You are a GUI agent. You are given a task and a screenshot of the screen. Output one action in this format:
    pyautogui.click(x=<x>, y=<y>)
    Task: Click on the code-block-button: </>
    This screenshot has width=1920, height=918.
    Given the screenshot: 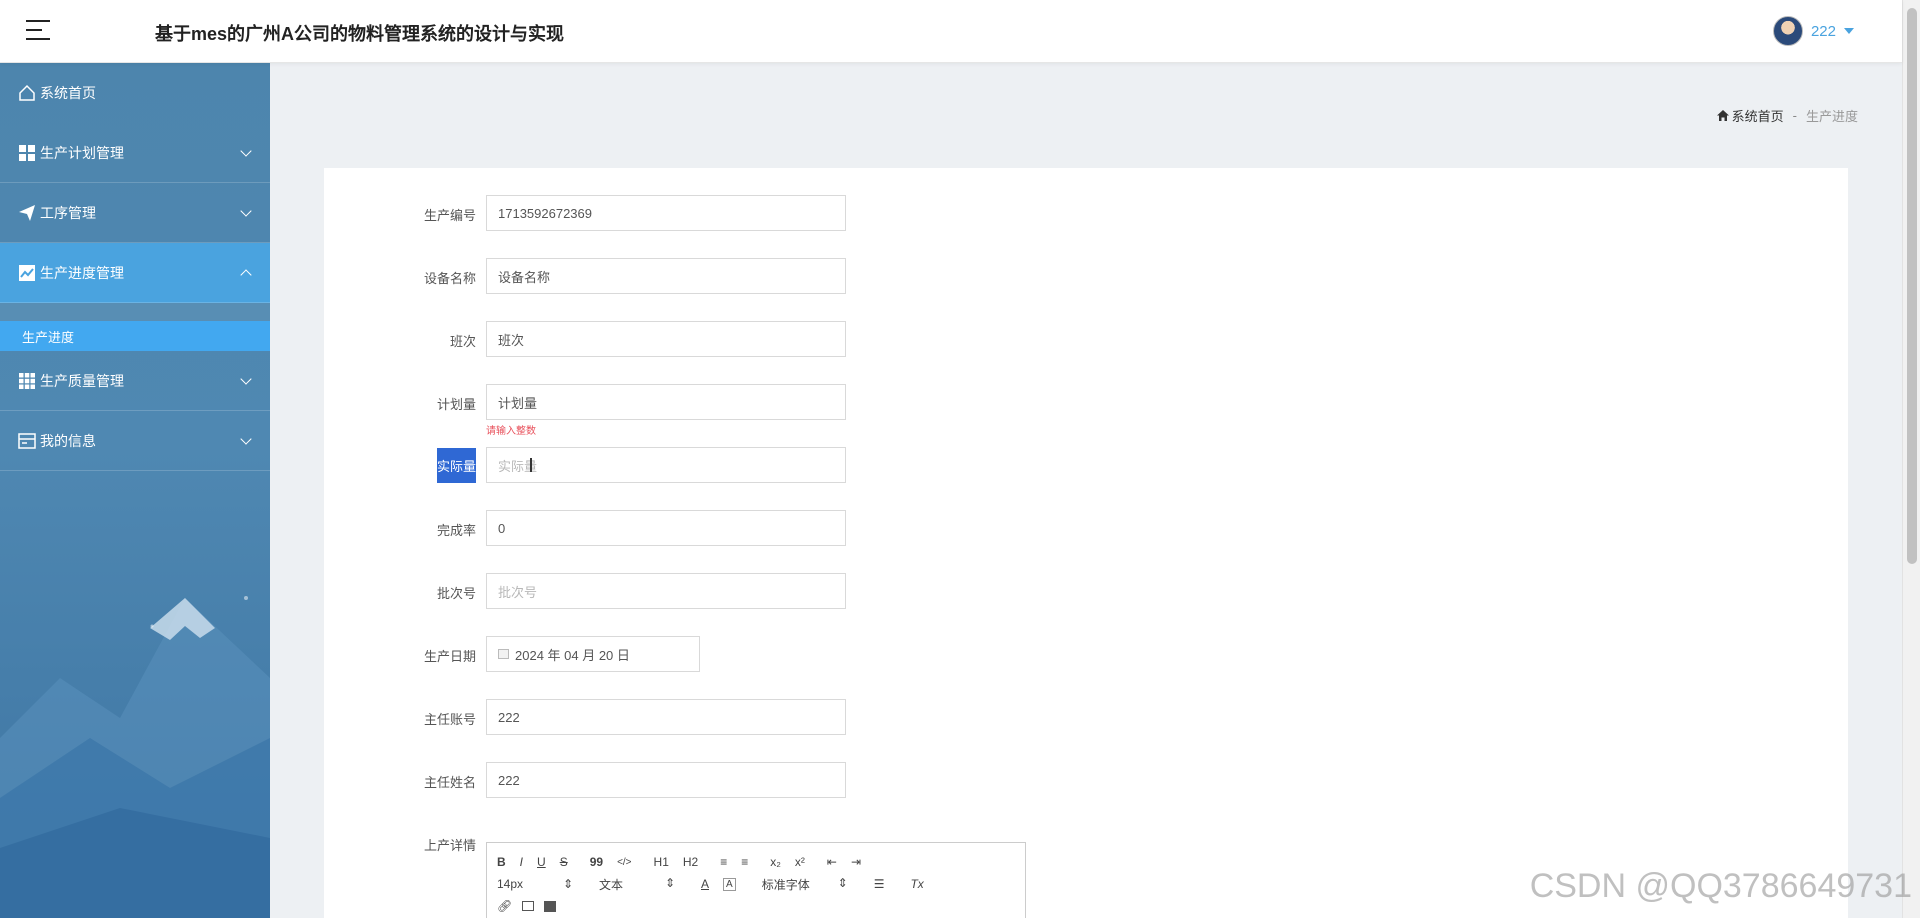 What is the action you would take?
    pyautogui.click(x=624, y=862)
    